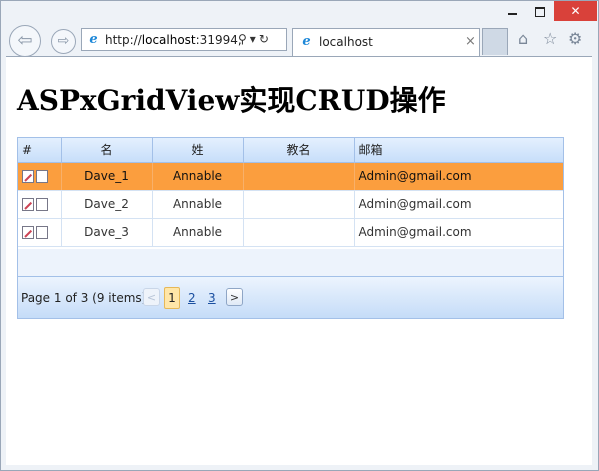 This screenshot has height=471, width=599. What do you see at coordinates (168, 40) in the screenshot?
I see `address-host: localhost` at bounding box center [168, 40].